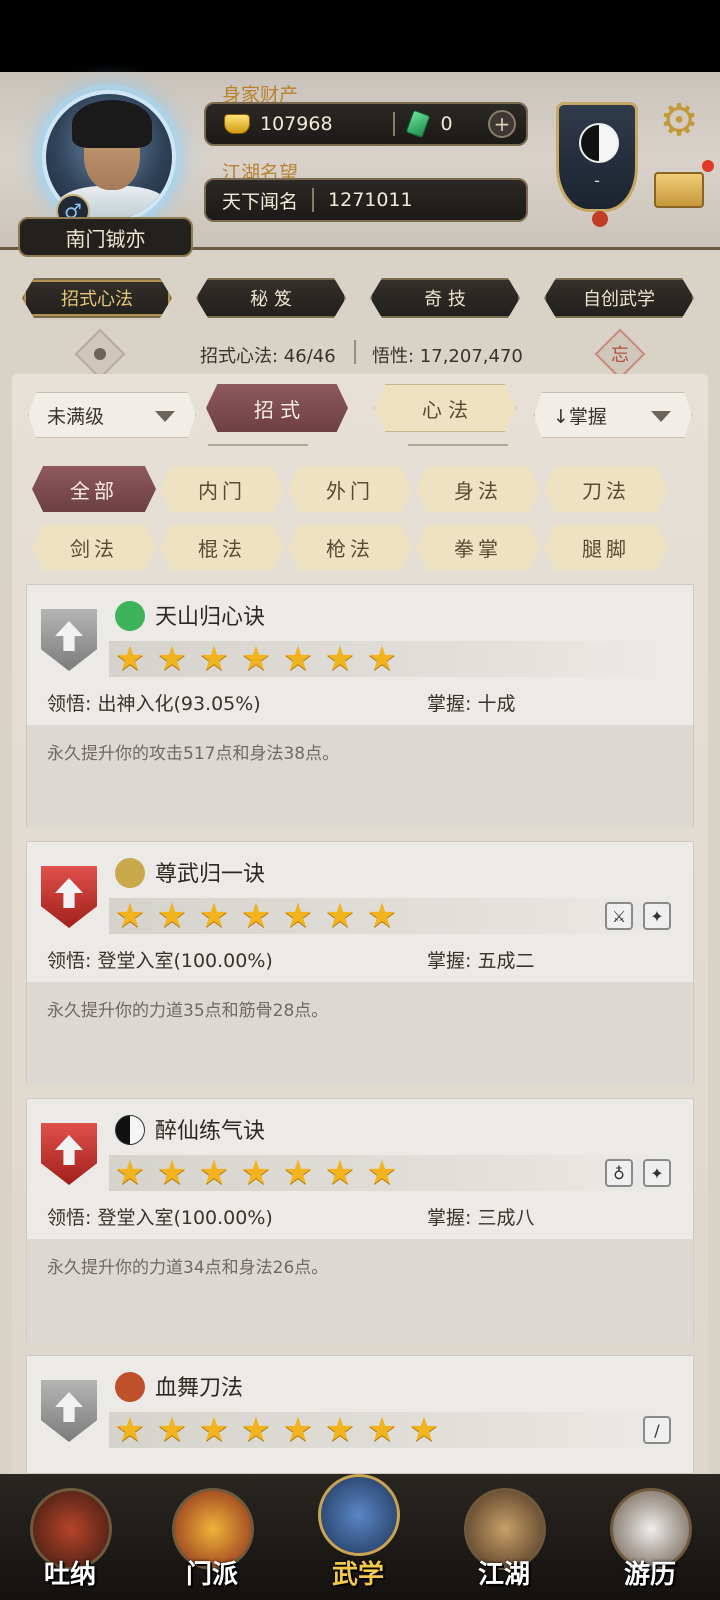  What do you see at coordinates (504, 1540) in the screenshot?
I see `nav-jianghu: 江湖` at bounding box center [504, 1540].